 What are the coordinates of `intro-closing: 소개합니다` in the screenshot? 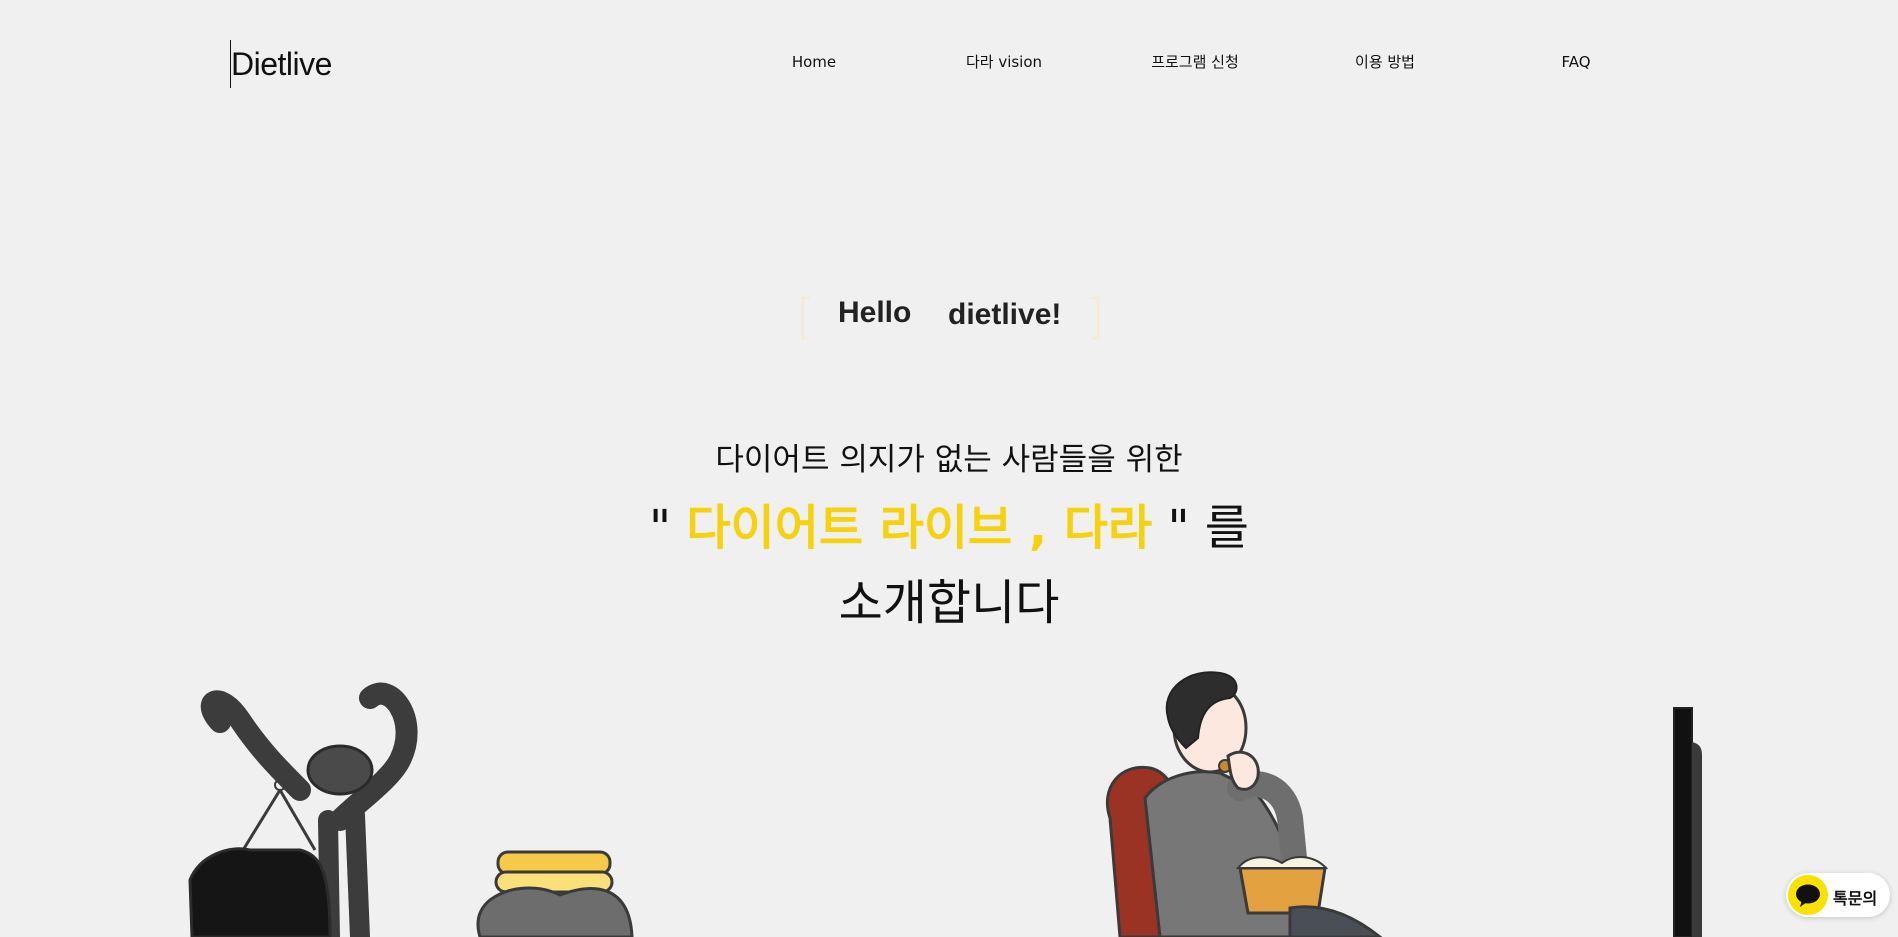 It's located at (949, 603).